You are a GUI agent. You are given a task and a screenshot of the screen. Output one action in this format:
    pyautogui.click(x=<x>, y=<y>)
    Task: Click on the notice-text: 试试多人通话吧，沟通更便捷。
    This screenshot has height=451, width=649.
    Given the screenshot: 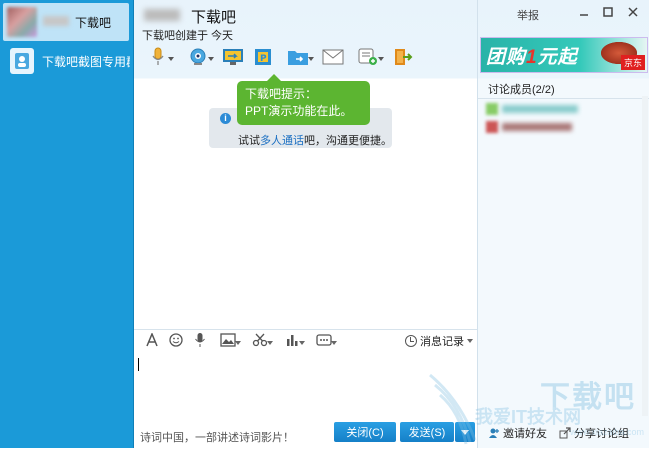 What is the action you would take?
    pyautogui.click(x=315, y=140)
    